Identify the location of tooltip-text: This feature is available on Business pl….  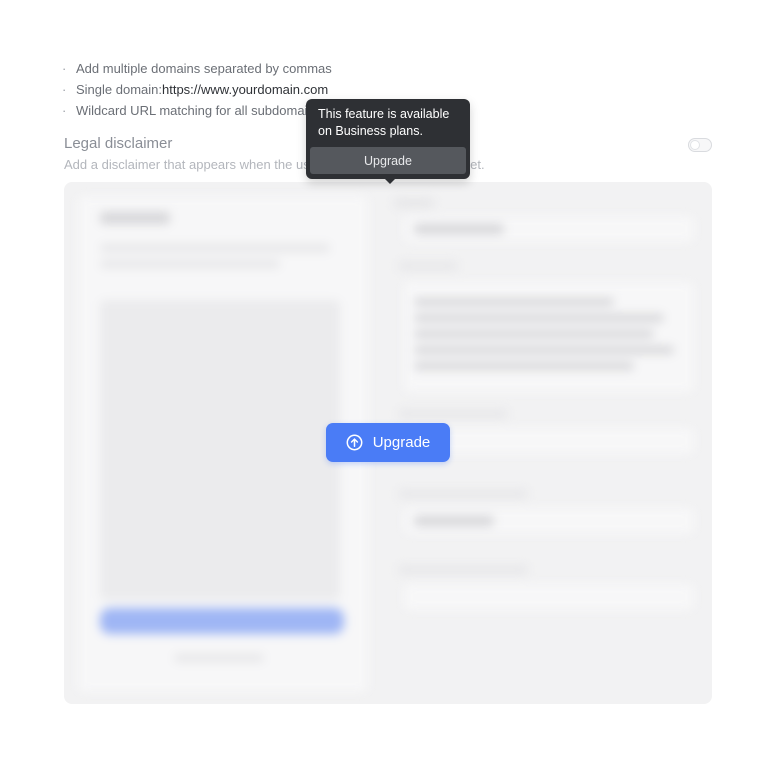
(384, 122).